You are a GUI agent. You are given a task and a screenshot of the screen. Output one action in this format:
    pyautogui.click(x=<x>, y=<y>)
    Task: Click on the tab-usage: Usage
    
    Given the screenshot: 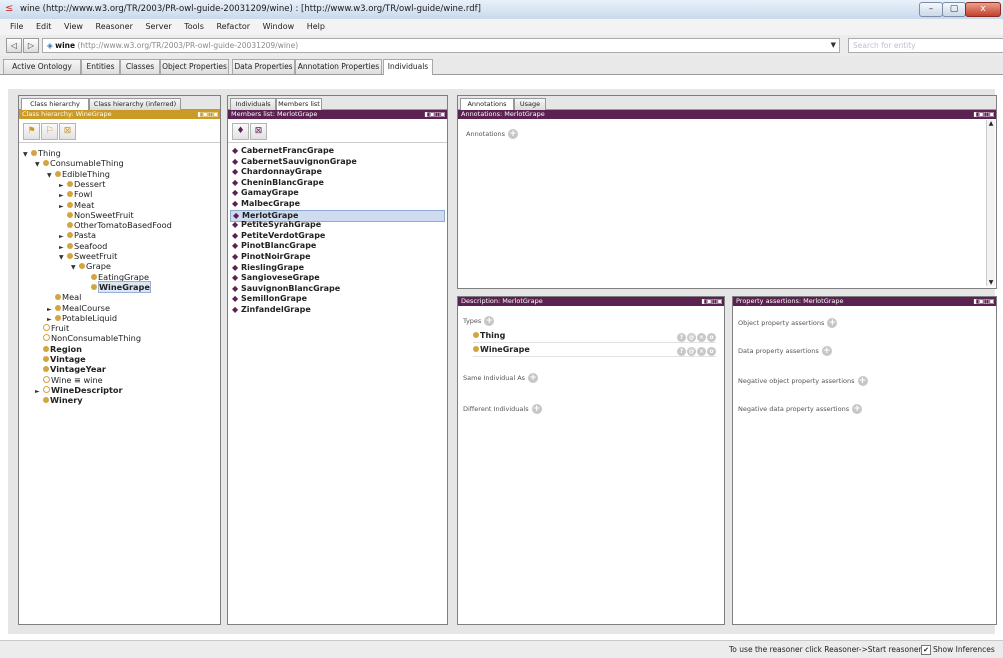 What is the action you would take?
    pyautogui.click(x=530, y=104)
    